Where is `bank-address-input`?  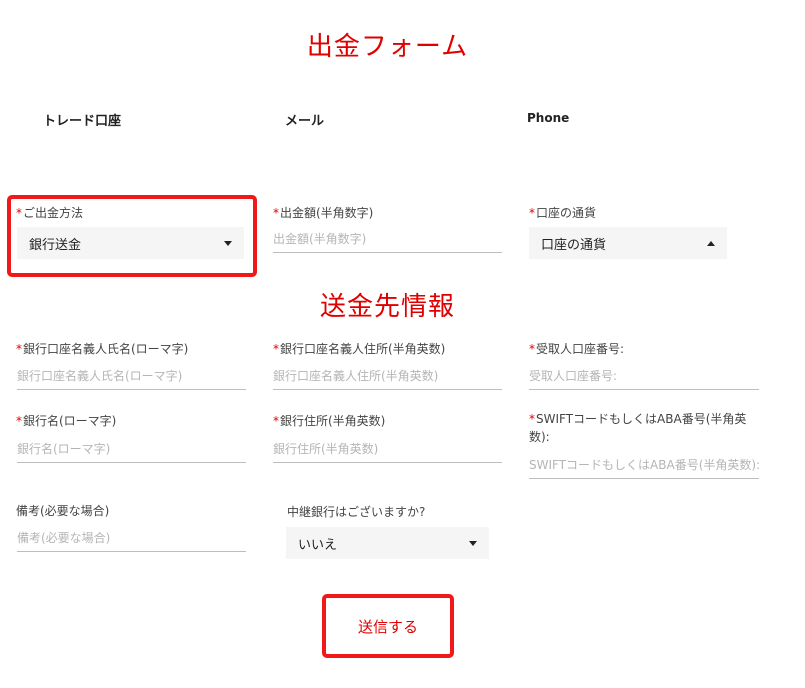
bank-address-input is located at coordinates (387, 449).